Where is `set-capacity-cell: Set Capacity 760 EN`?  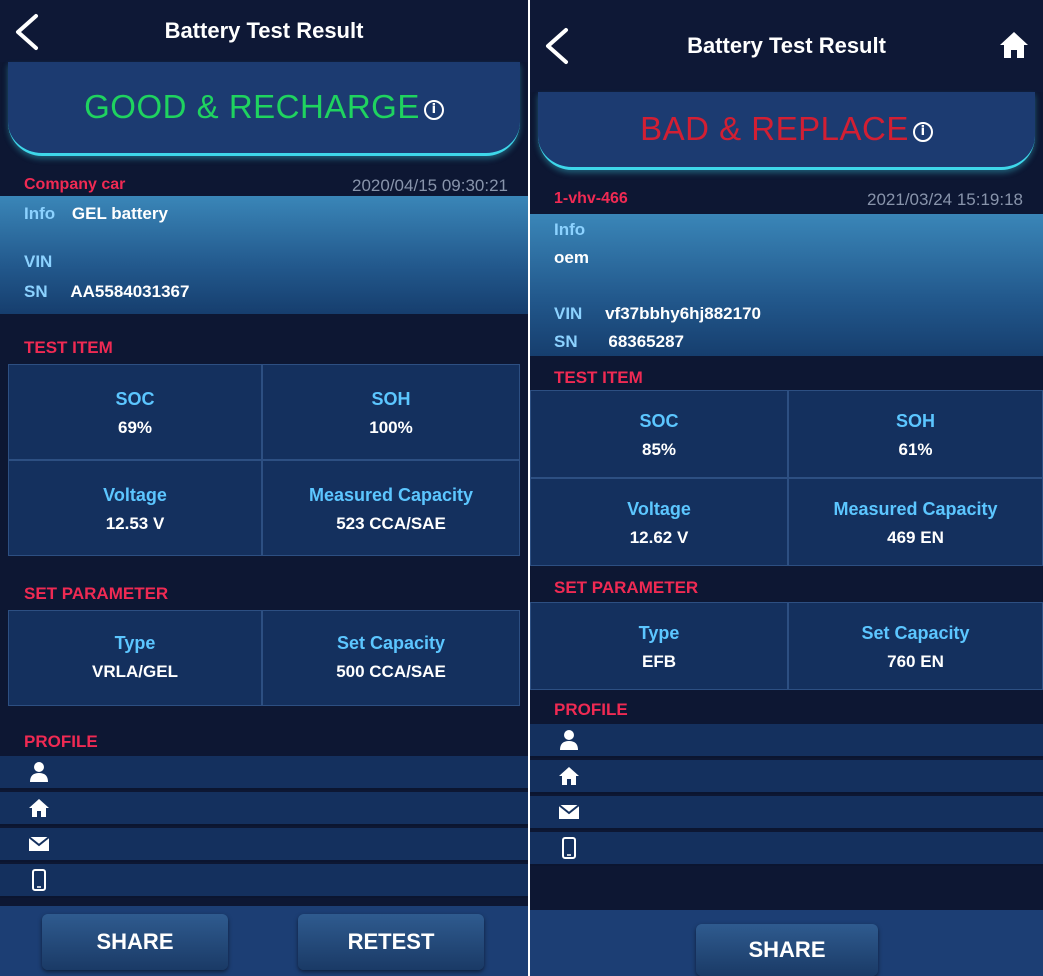 set-capacity-cell: Set Capacity 760 EN is located at coordinates (915, 646).